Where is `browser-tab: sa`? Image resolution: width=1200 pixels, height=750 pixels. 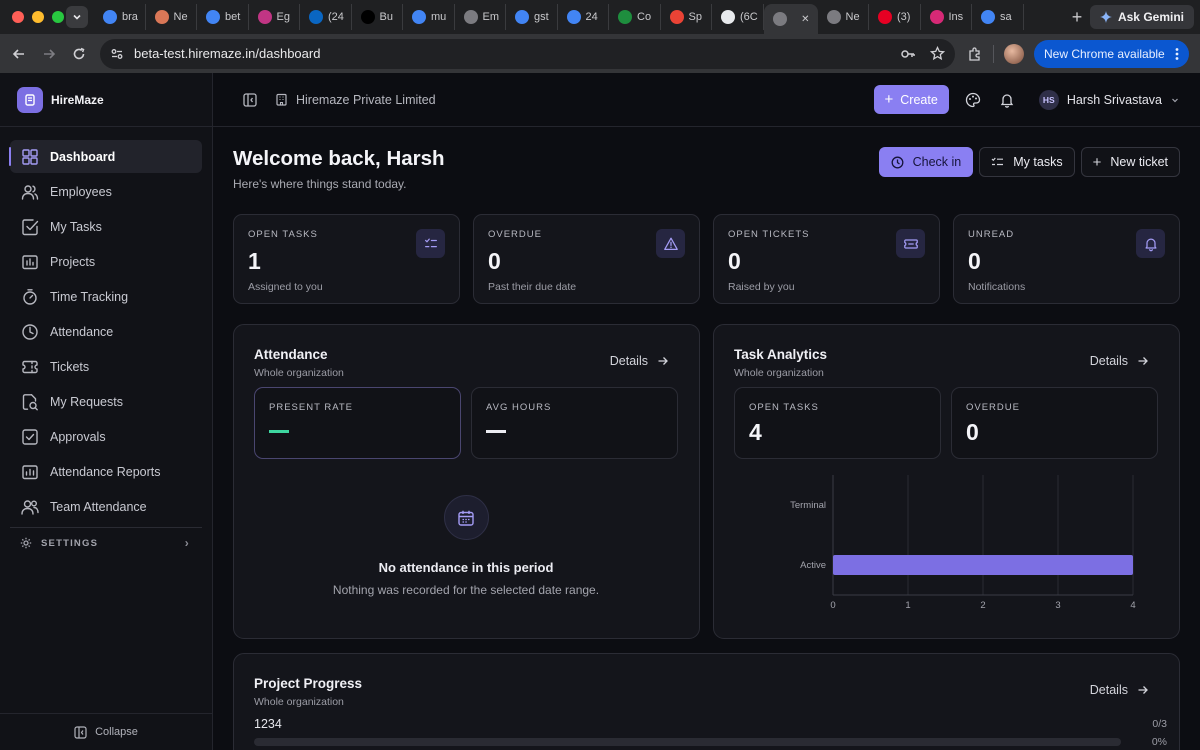
browser-tab: sa is located at coordinates (998, 17).